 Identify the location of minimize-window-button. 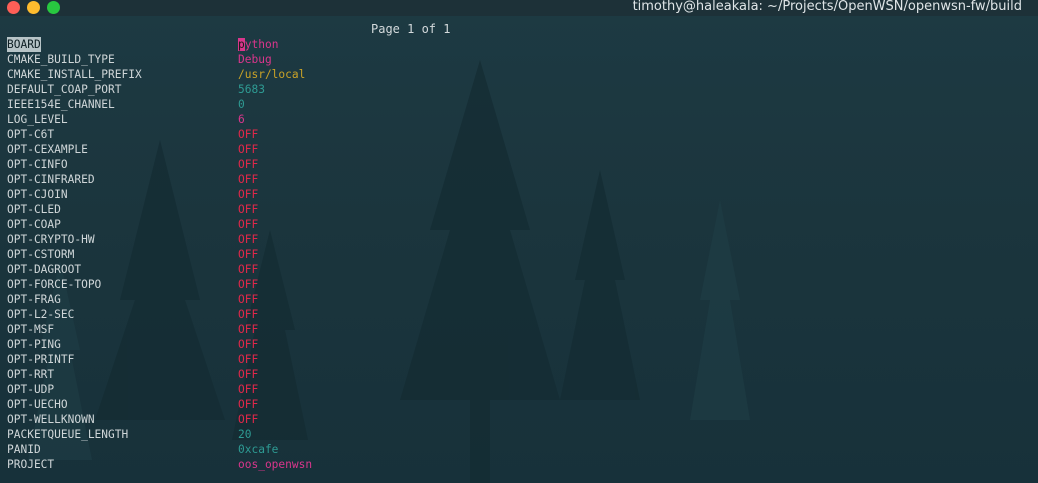
(33, 7).